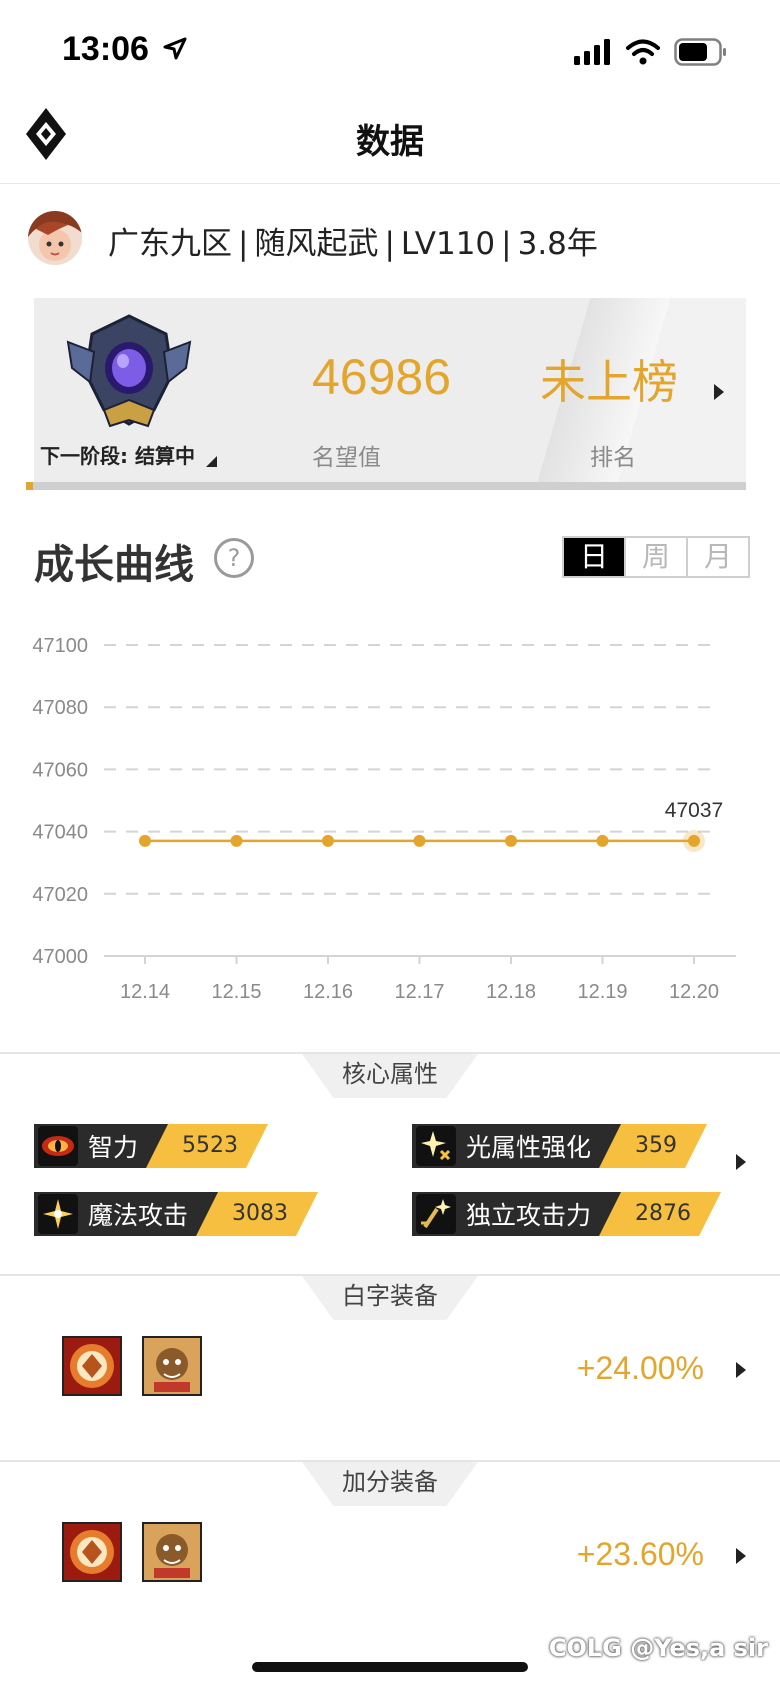 Image resolution: width=780 pixels, height=1688 pixels. I want to click on attr-magic-attack: 魔法攻击 3083, so click(176, 1214).